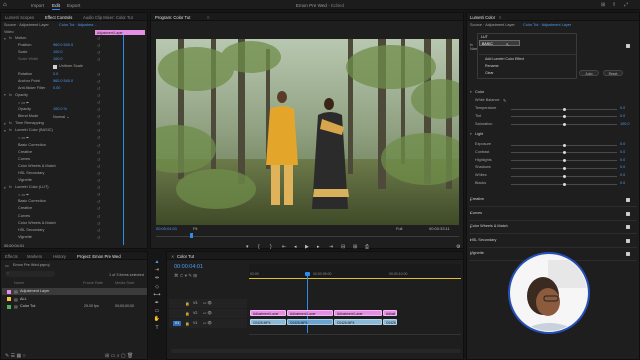 Image resolution: width=640 pixels, height=360 pixels. Describe the element at coordinates (108, 17) in the screenshot. I see `tab-audio-clip-mixer: Audio Clip Mixer: Color Tut` at that location.